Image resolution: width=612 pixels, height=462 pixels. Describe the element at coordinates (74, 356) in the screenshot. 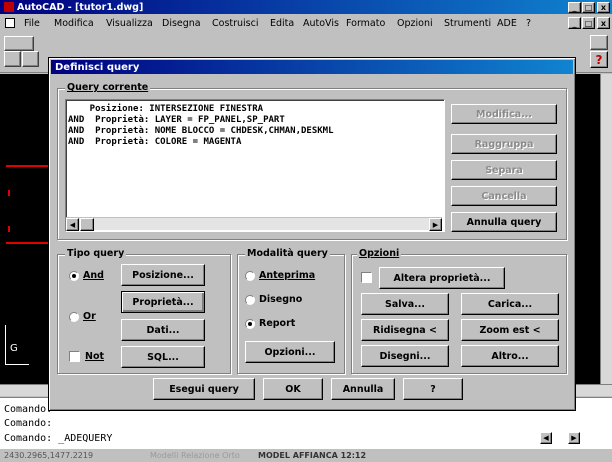

I see `not-checkbox` at that location.